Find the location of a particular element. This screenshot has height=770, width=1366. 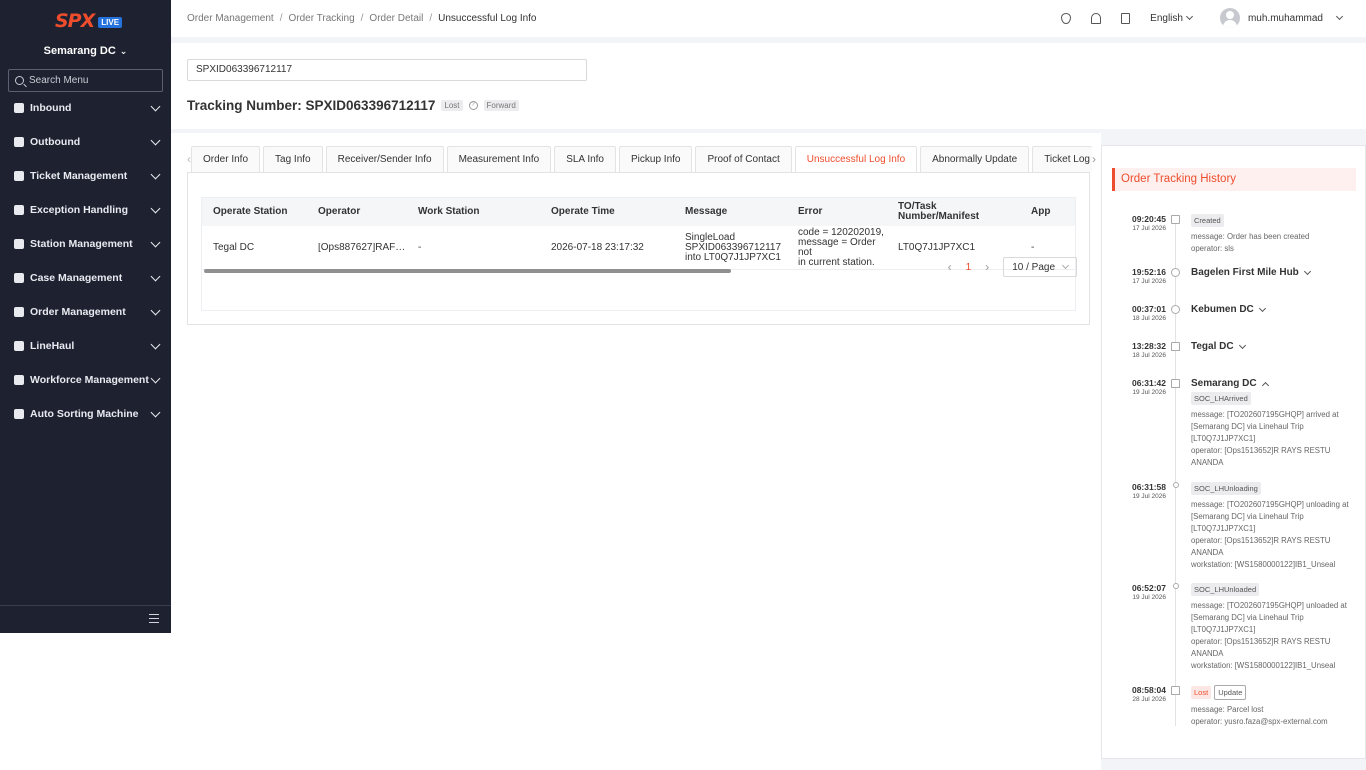

sidebar-item-outbound: Outbound is located at coordinates (85, 142).